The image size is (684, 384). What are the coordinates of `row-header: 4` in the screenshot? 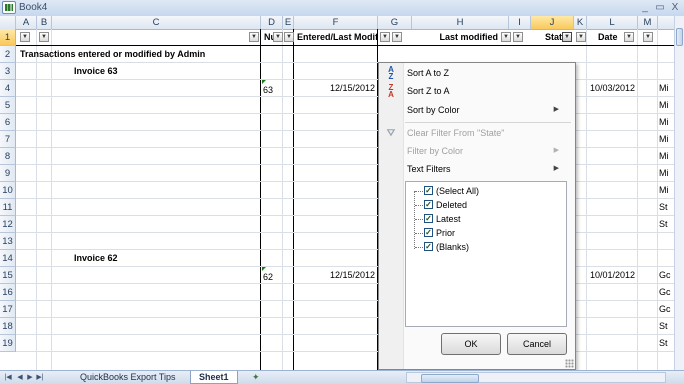 It's located at (8, 88).